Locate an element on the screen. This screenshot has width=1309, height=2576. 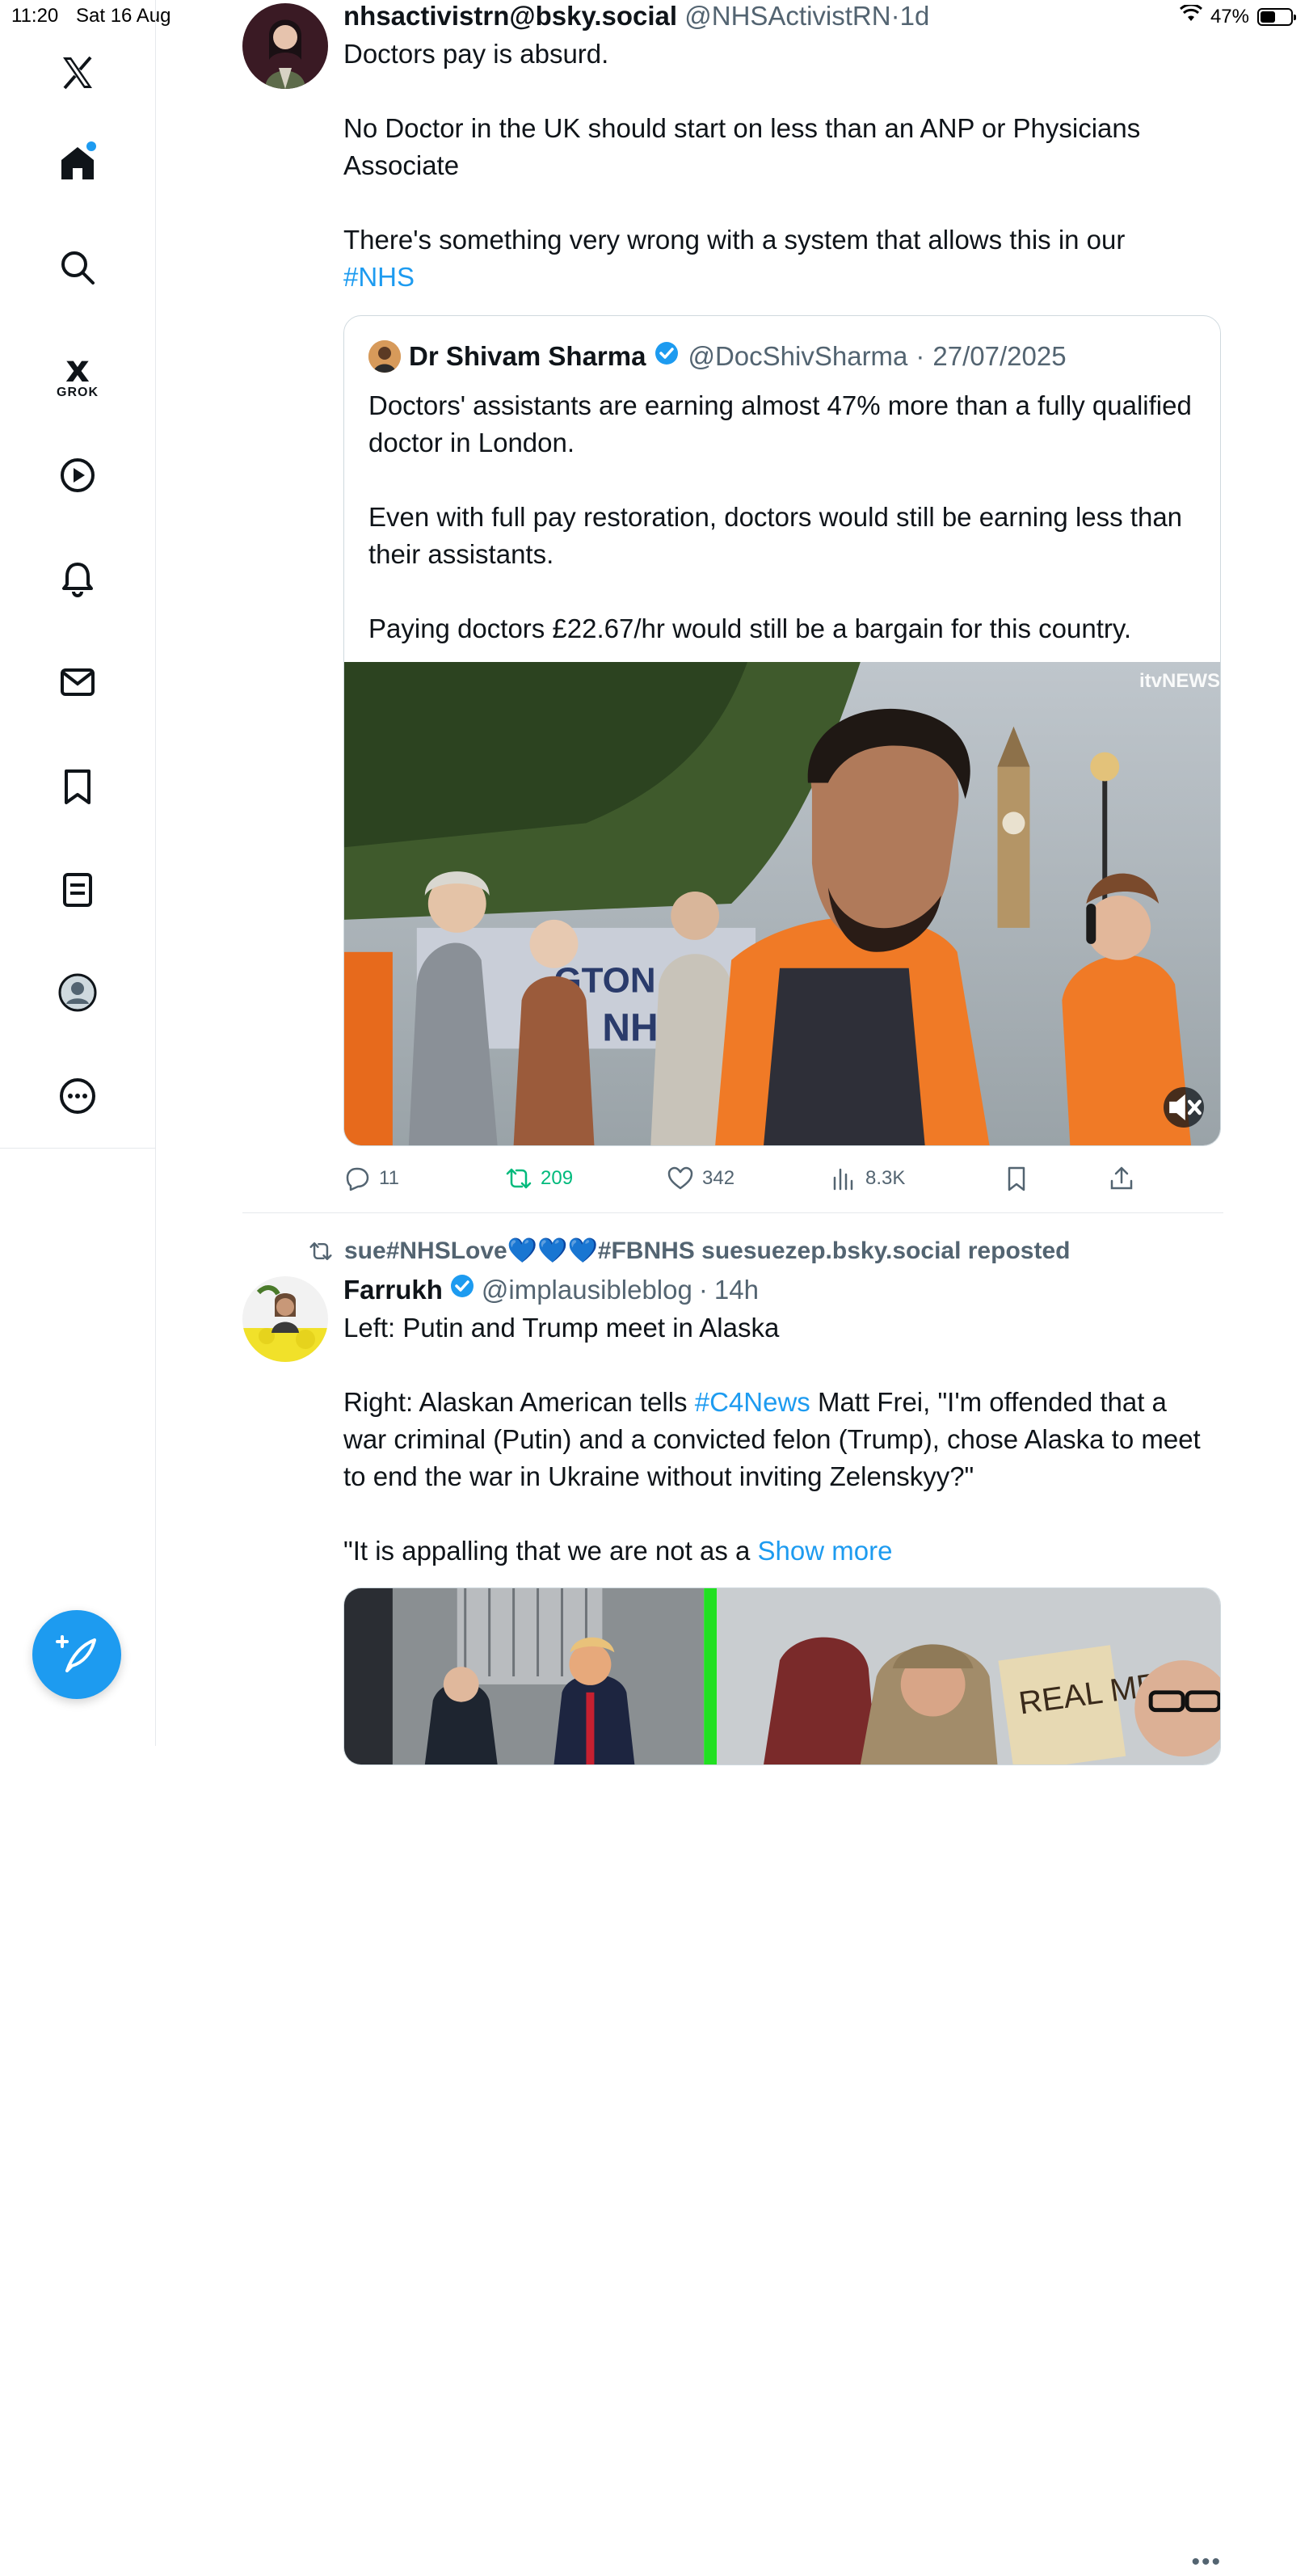
notification-dot is located at coordinates (91, 146).